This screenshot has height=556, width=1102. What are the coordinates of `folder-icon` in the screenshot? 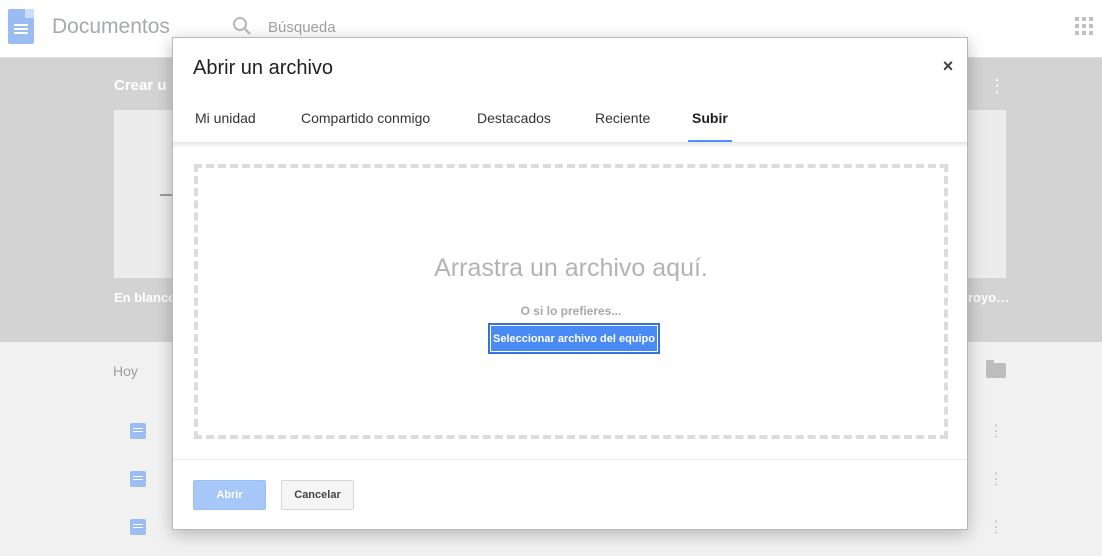 It's located at (996, 369).